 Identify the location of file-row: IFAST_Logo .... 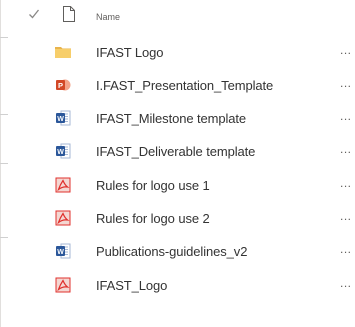
(205, 286).